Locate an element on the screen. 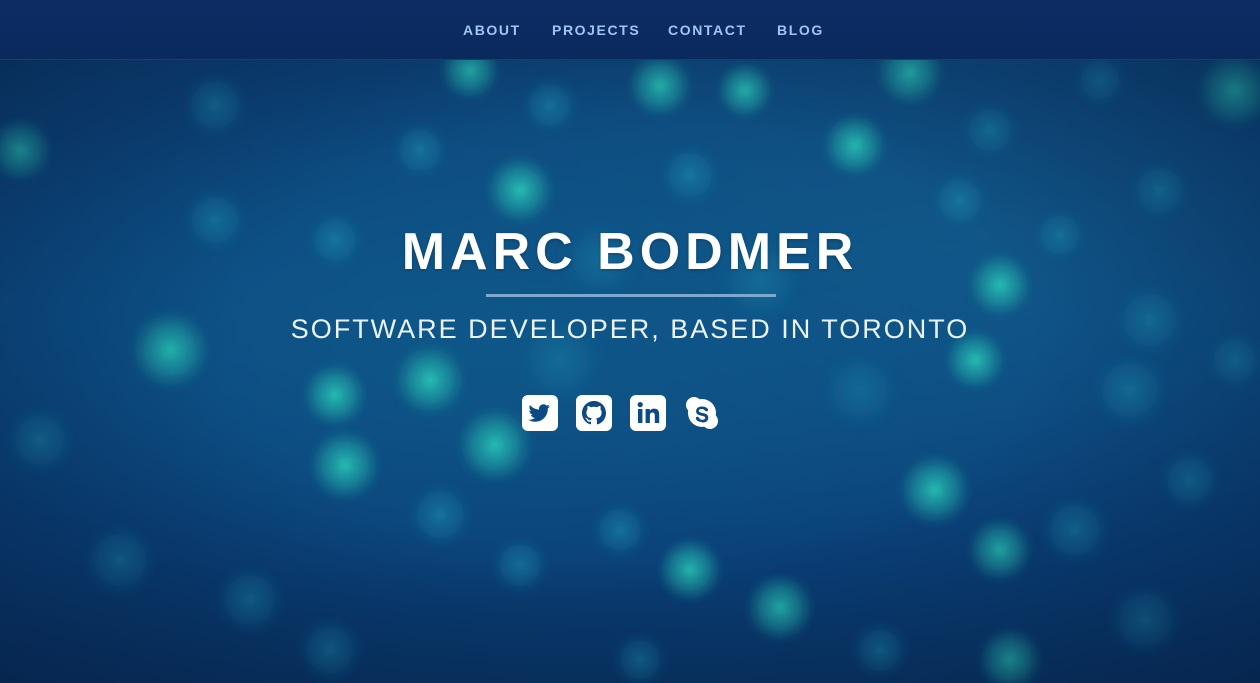 This screenshot has height=683, width=1260. twitter-icon is located at coordinates (540, 413).